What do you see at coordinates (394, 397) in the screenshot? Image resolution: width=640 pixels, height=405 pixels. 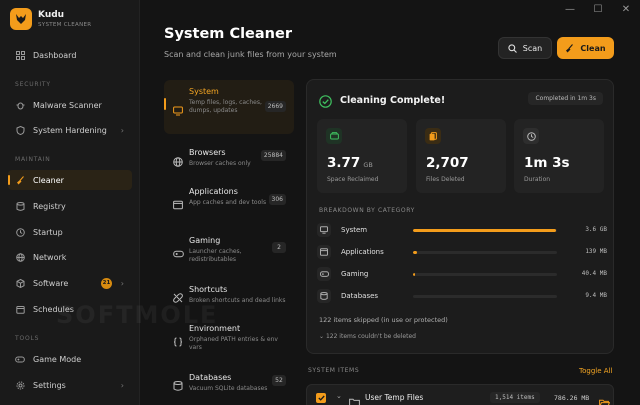 I see `item-name: User Temp Files` at bounding box center [394, 397].